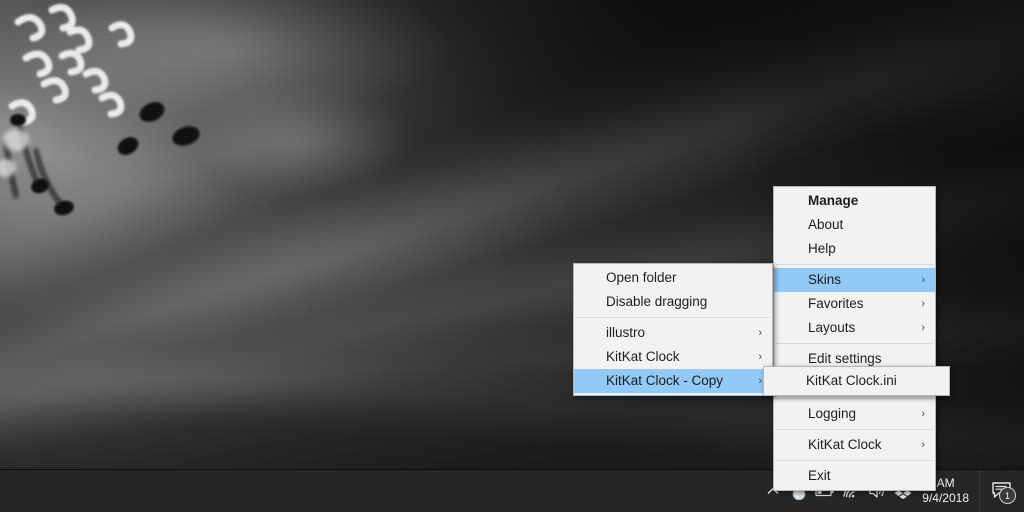 This screenshot has width=1024, height=512. Describe the element at coordinates (641, 277) in the screenshot. I see `menu-item-label: Open folder` at that location.